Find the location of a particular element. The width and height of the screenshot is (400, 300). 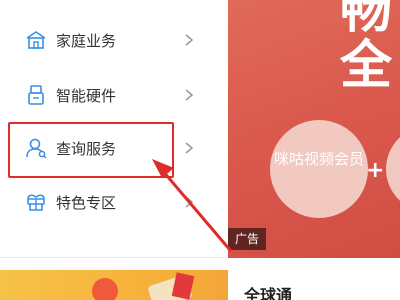

banner-headline: 全 is located at coordinates (366, 66).